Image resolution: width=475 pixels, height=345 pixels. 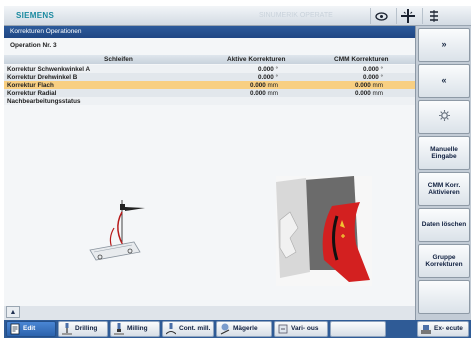 I want to click on edit-label: Edit, so click(x=29, y=328).